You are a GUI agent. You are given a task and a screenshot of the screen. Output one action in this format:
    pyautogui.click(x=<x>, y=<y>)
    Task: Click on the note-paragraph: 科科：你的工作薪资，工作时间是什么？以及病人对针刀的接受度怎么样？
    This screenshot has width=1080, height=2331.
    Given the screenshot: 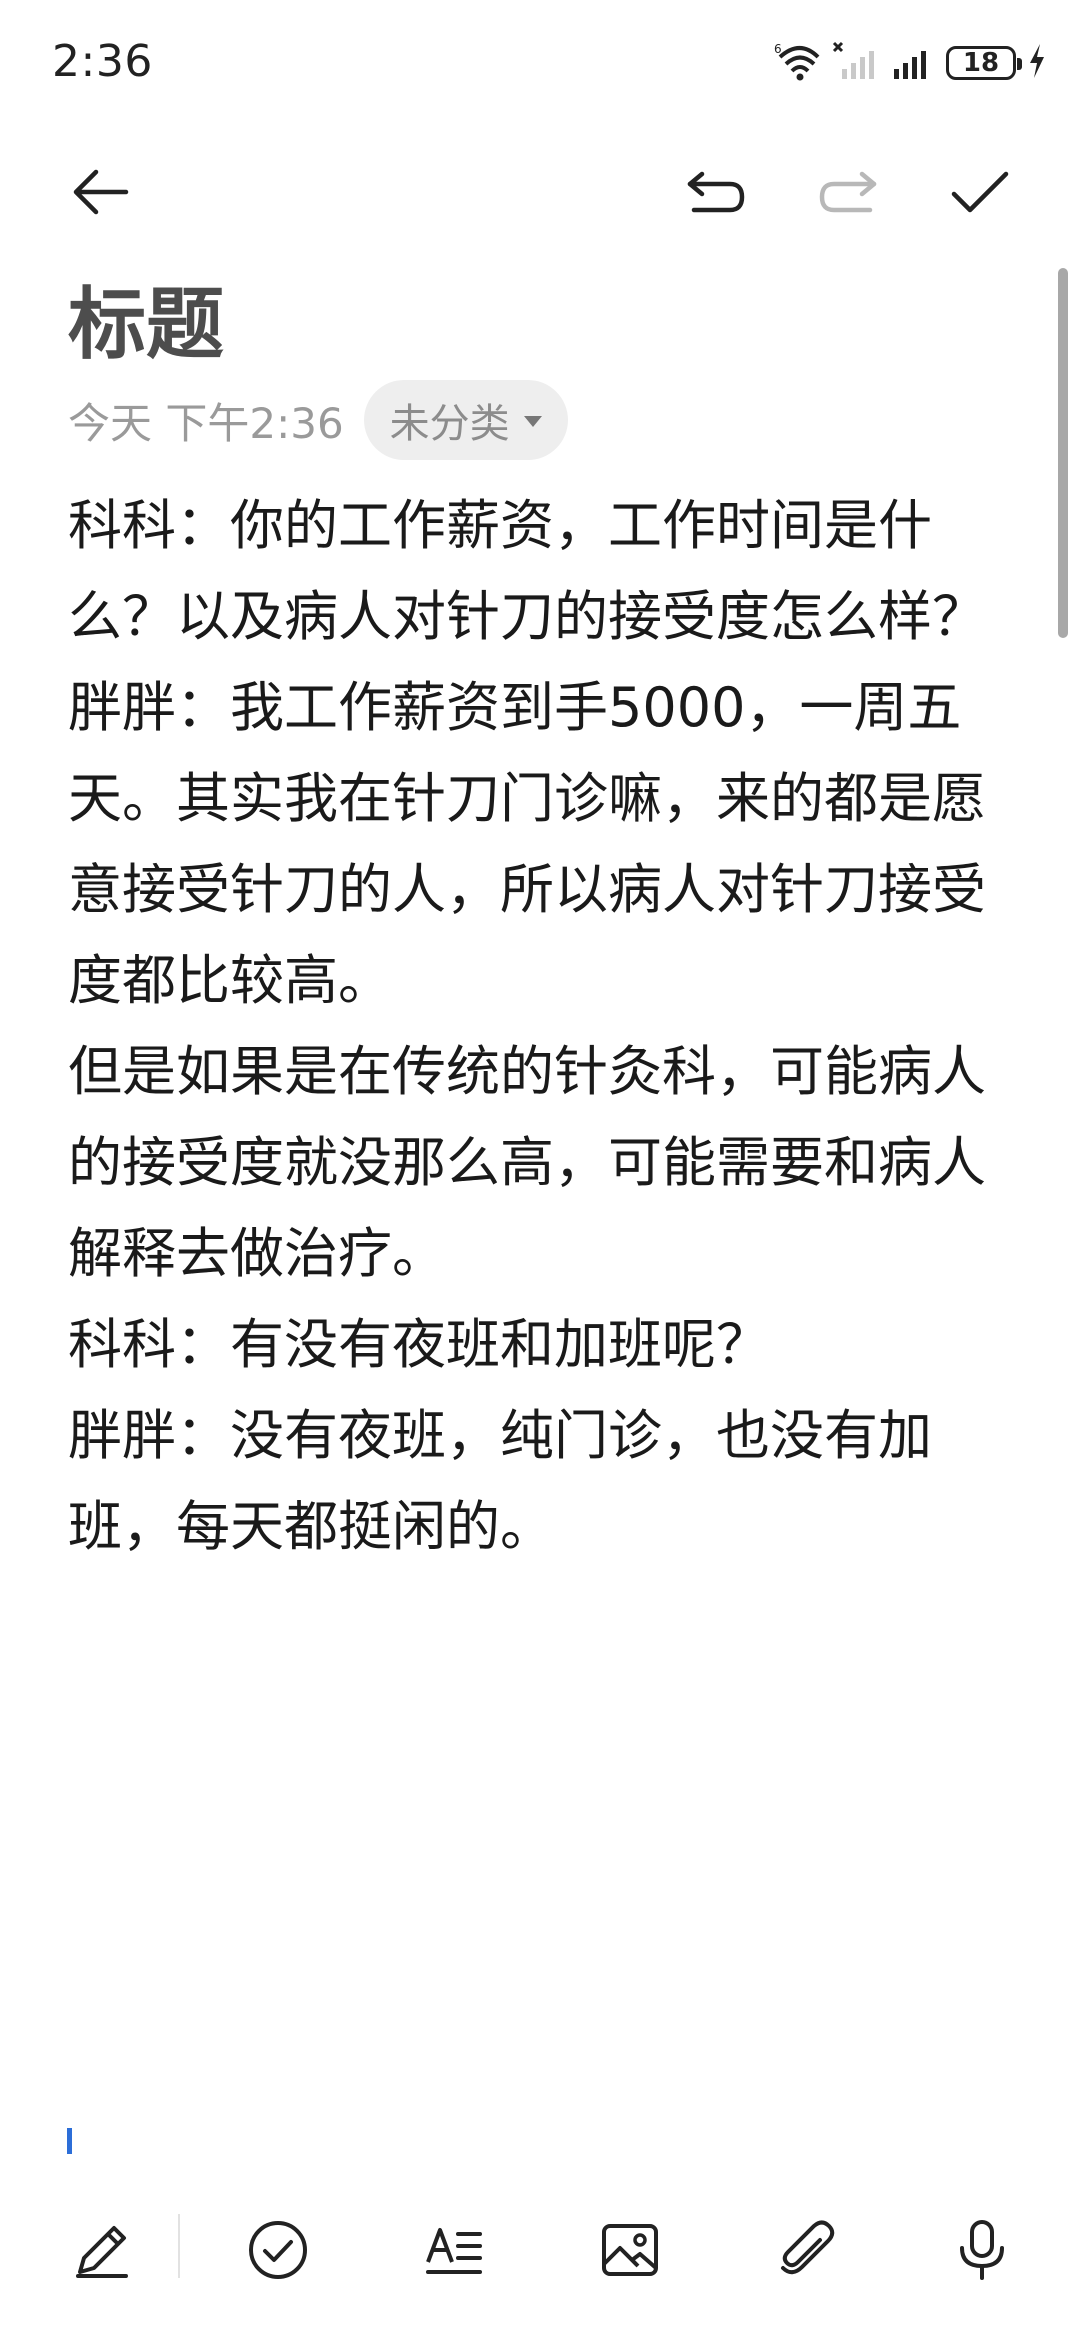 What is the action you would take?
    pyautogui.click(x=527, y=571)
    